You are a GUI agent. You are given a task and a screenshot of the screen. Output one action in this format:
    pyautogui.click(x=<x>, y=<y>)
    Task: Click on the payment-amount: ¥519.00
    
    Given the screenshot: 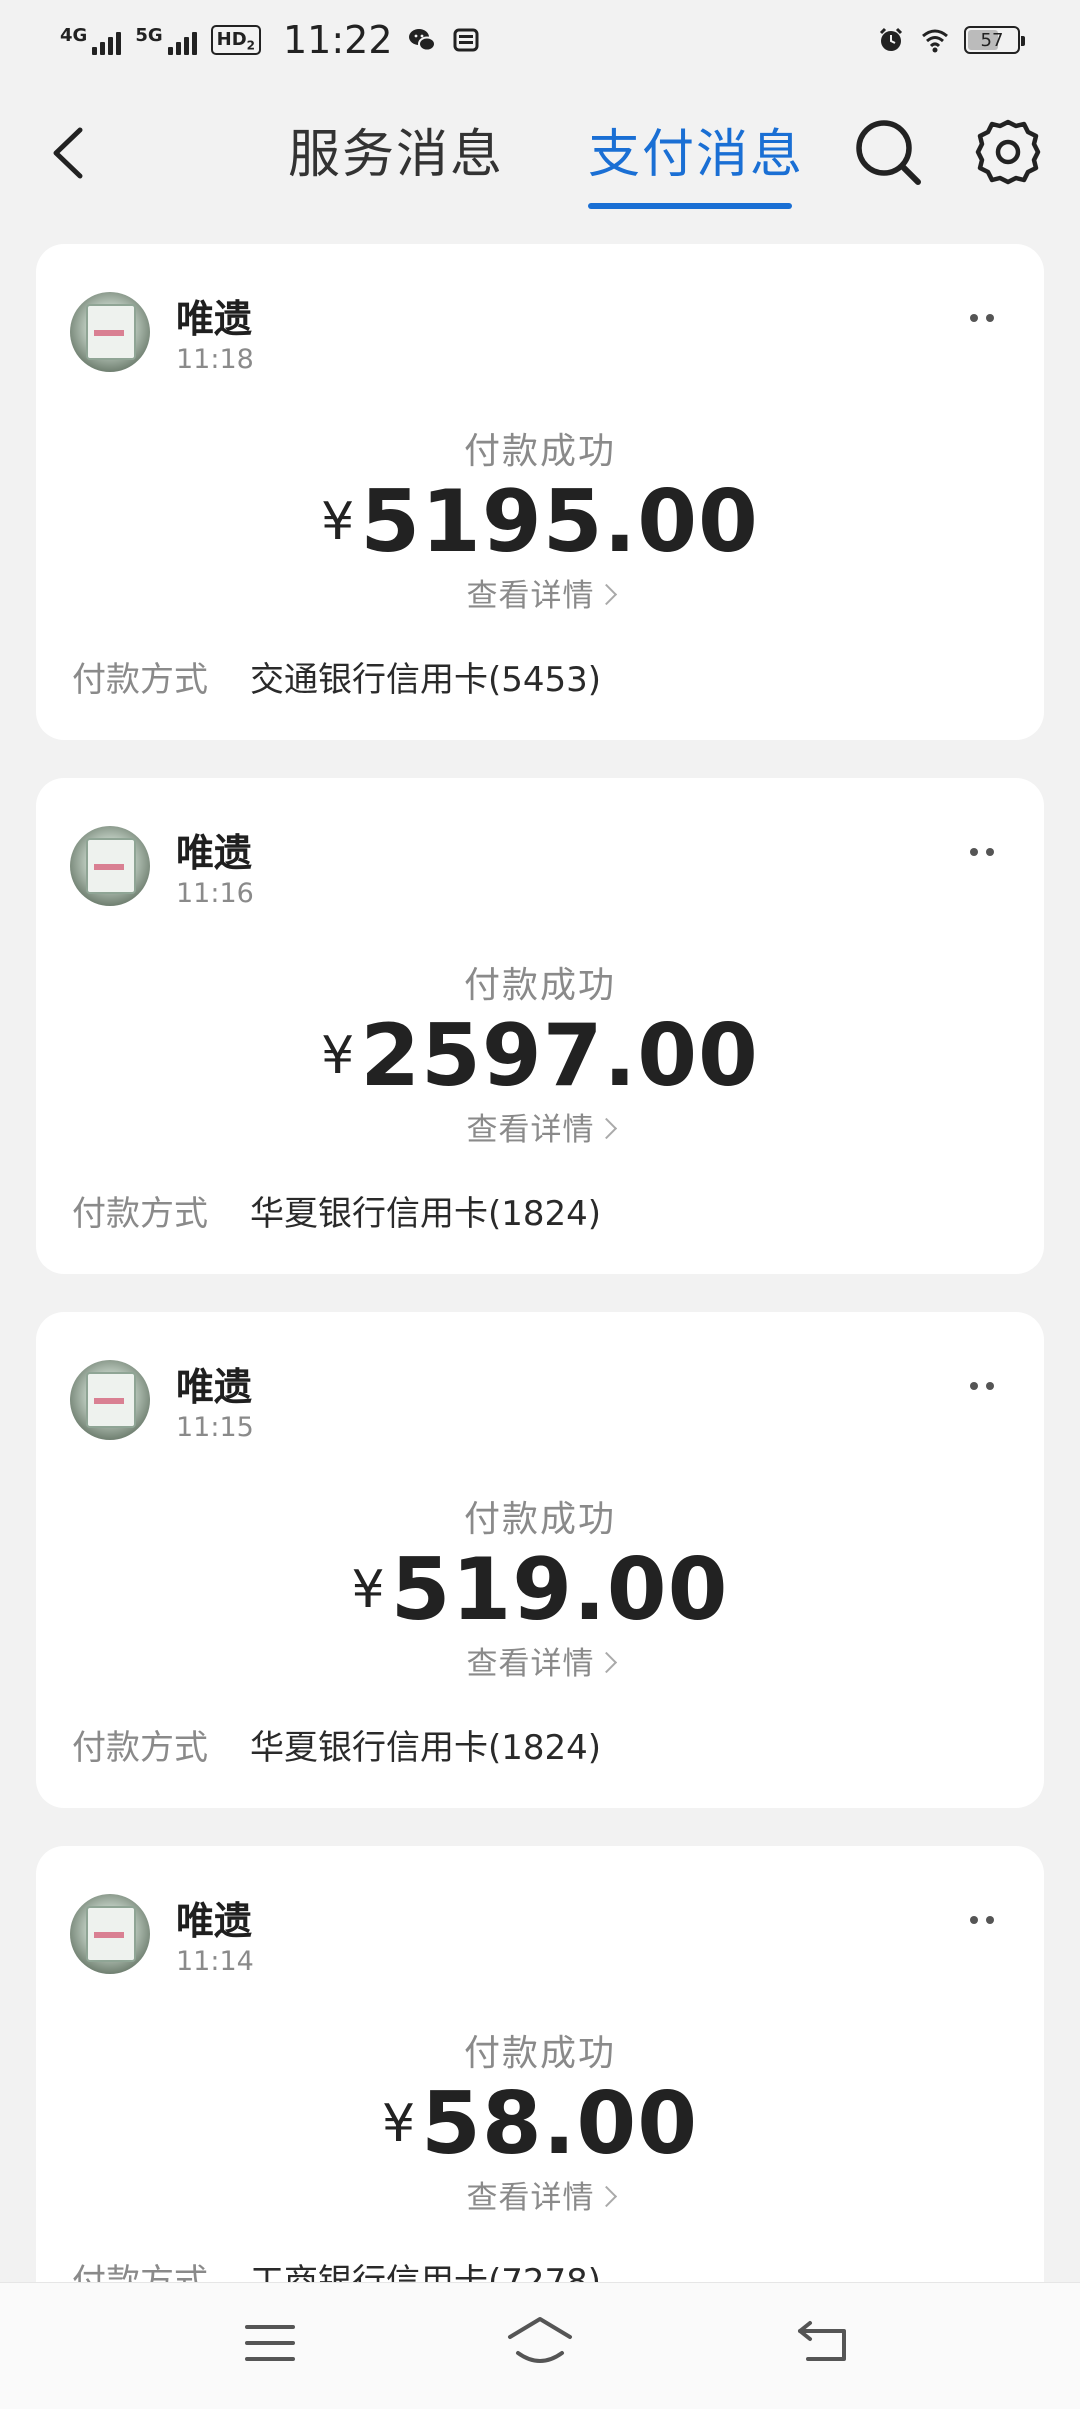 What is the action you would take?
    pyautogui.click(x=540, y=1590)
    